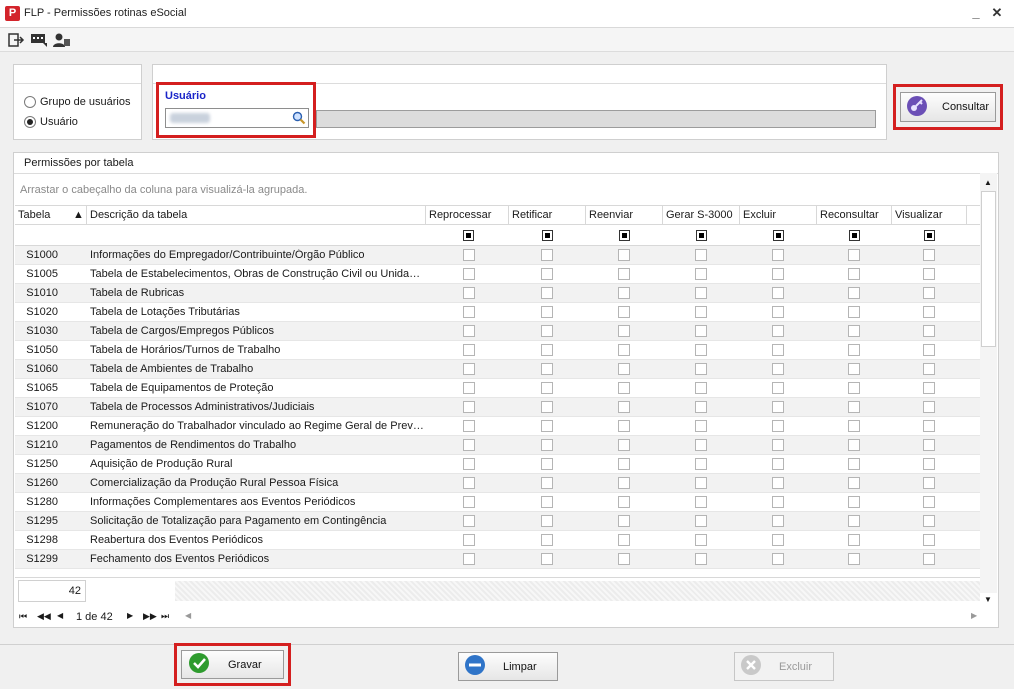 The image size is (1014, 689). Describe the element at coordinates (51, 122) in the screenshot. I see `radio-usuario: Usuário` at that location.